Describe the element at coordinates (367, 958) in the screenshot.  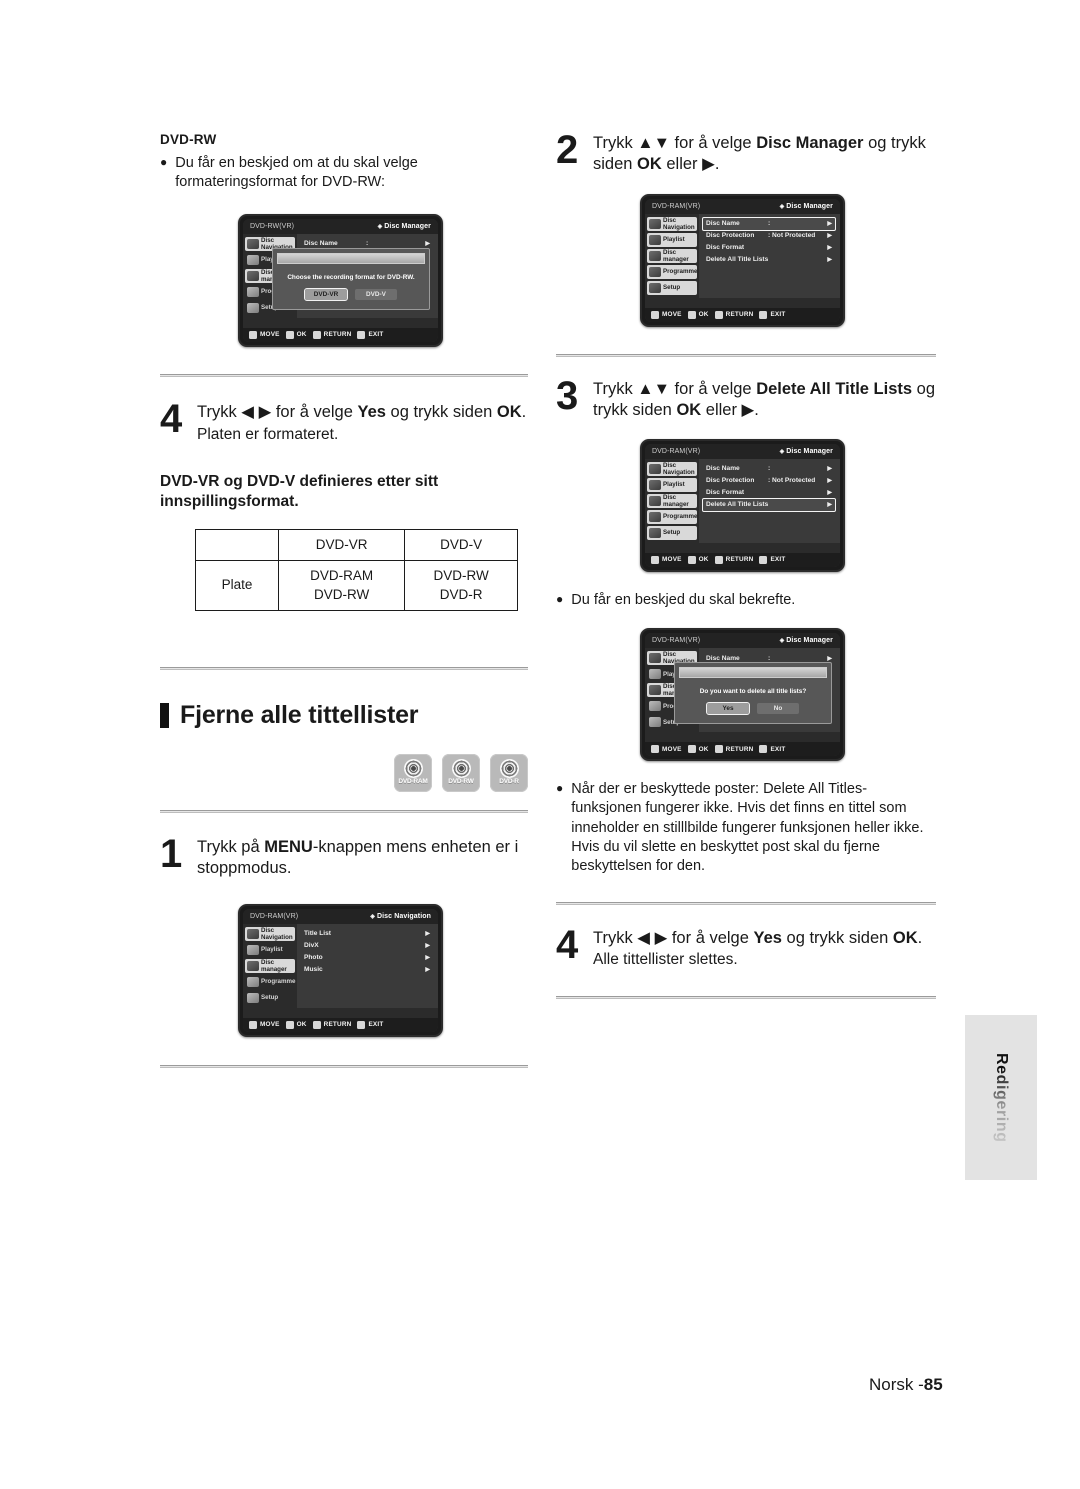
I see `osd-row-photo: Photo ▶` at that location.